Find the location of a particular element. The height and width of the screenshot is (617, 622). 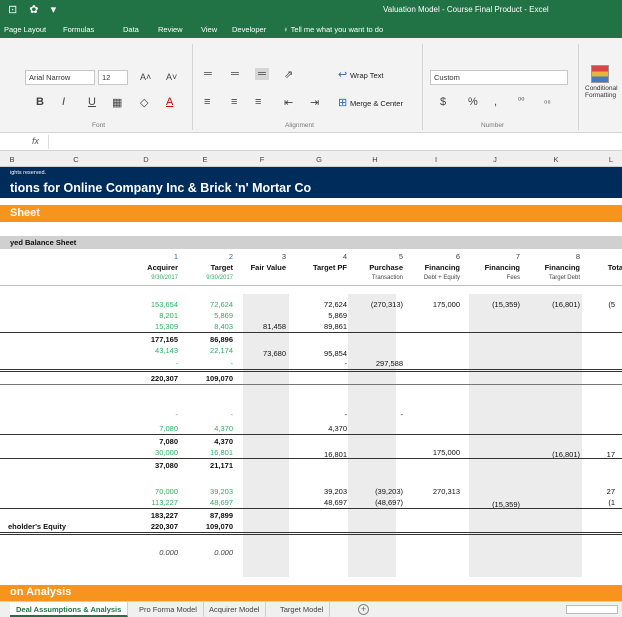

number-format-select: Custom is located at coordinates (499, 77).